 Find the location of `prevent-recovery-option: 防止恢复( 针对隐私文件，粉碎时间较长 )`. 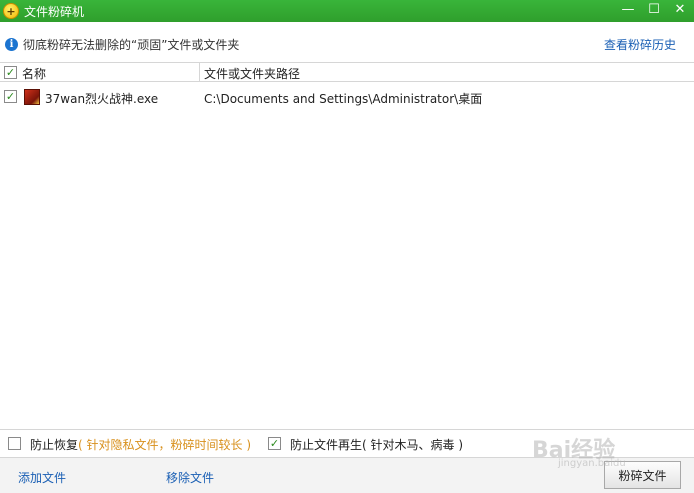

prevent-recovery-option: 防止恢复( 针对隐私文件，粉碎时间较长 ) is located at coordinates (140, 444).